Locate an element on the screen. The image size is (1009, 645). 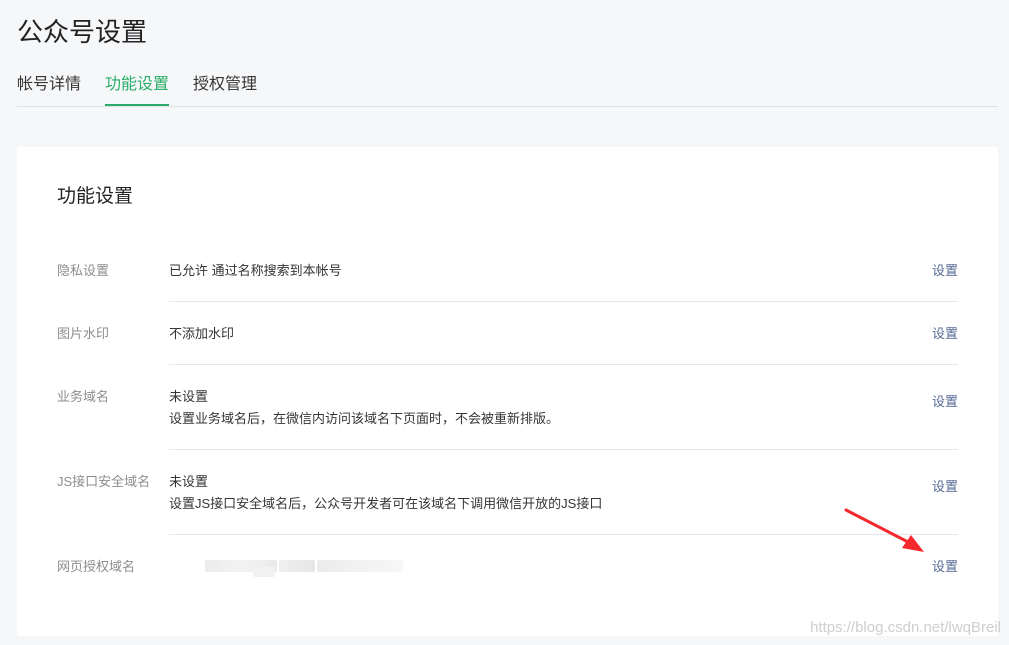
row-label: 业务域名 is located at coordinates (83, 396).